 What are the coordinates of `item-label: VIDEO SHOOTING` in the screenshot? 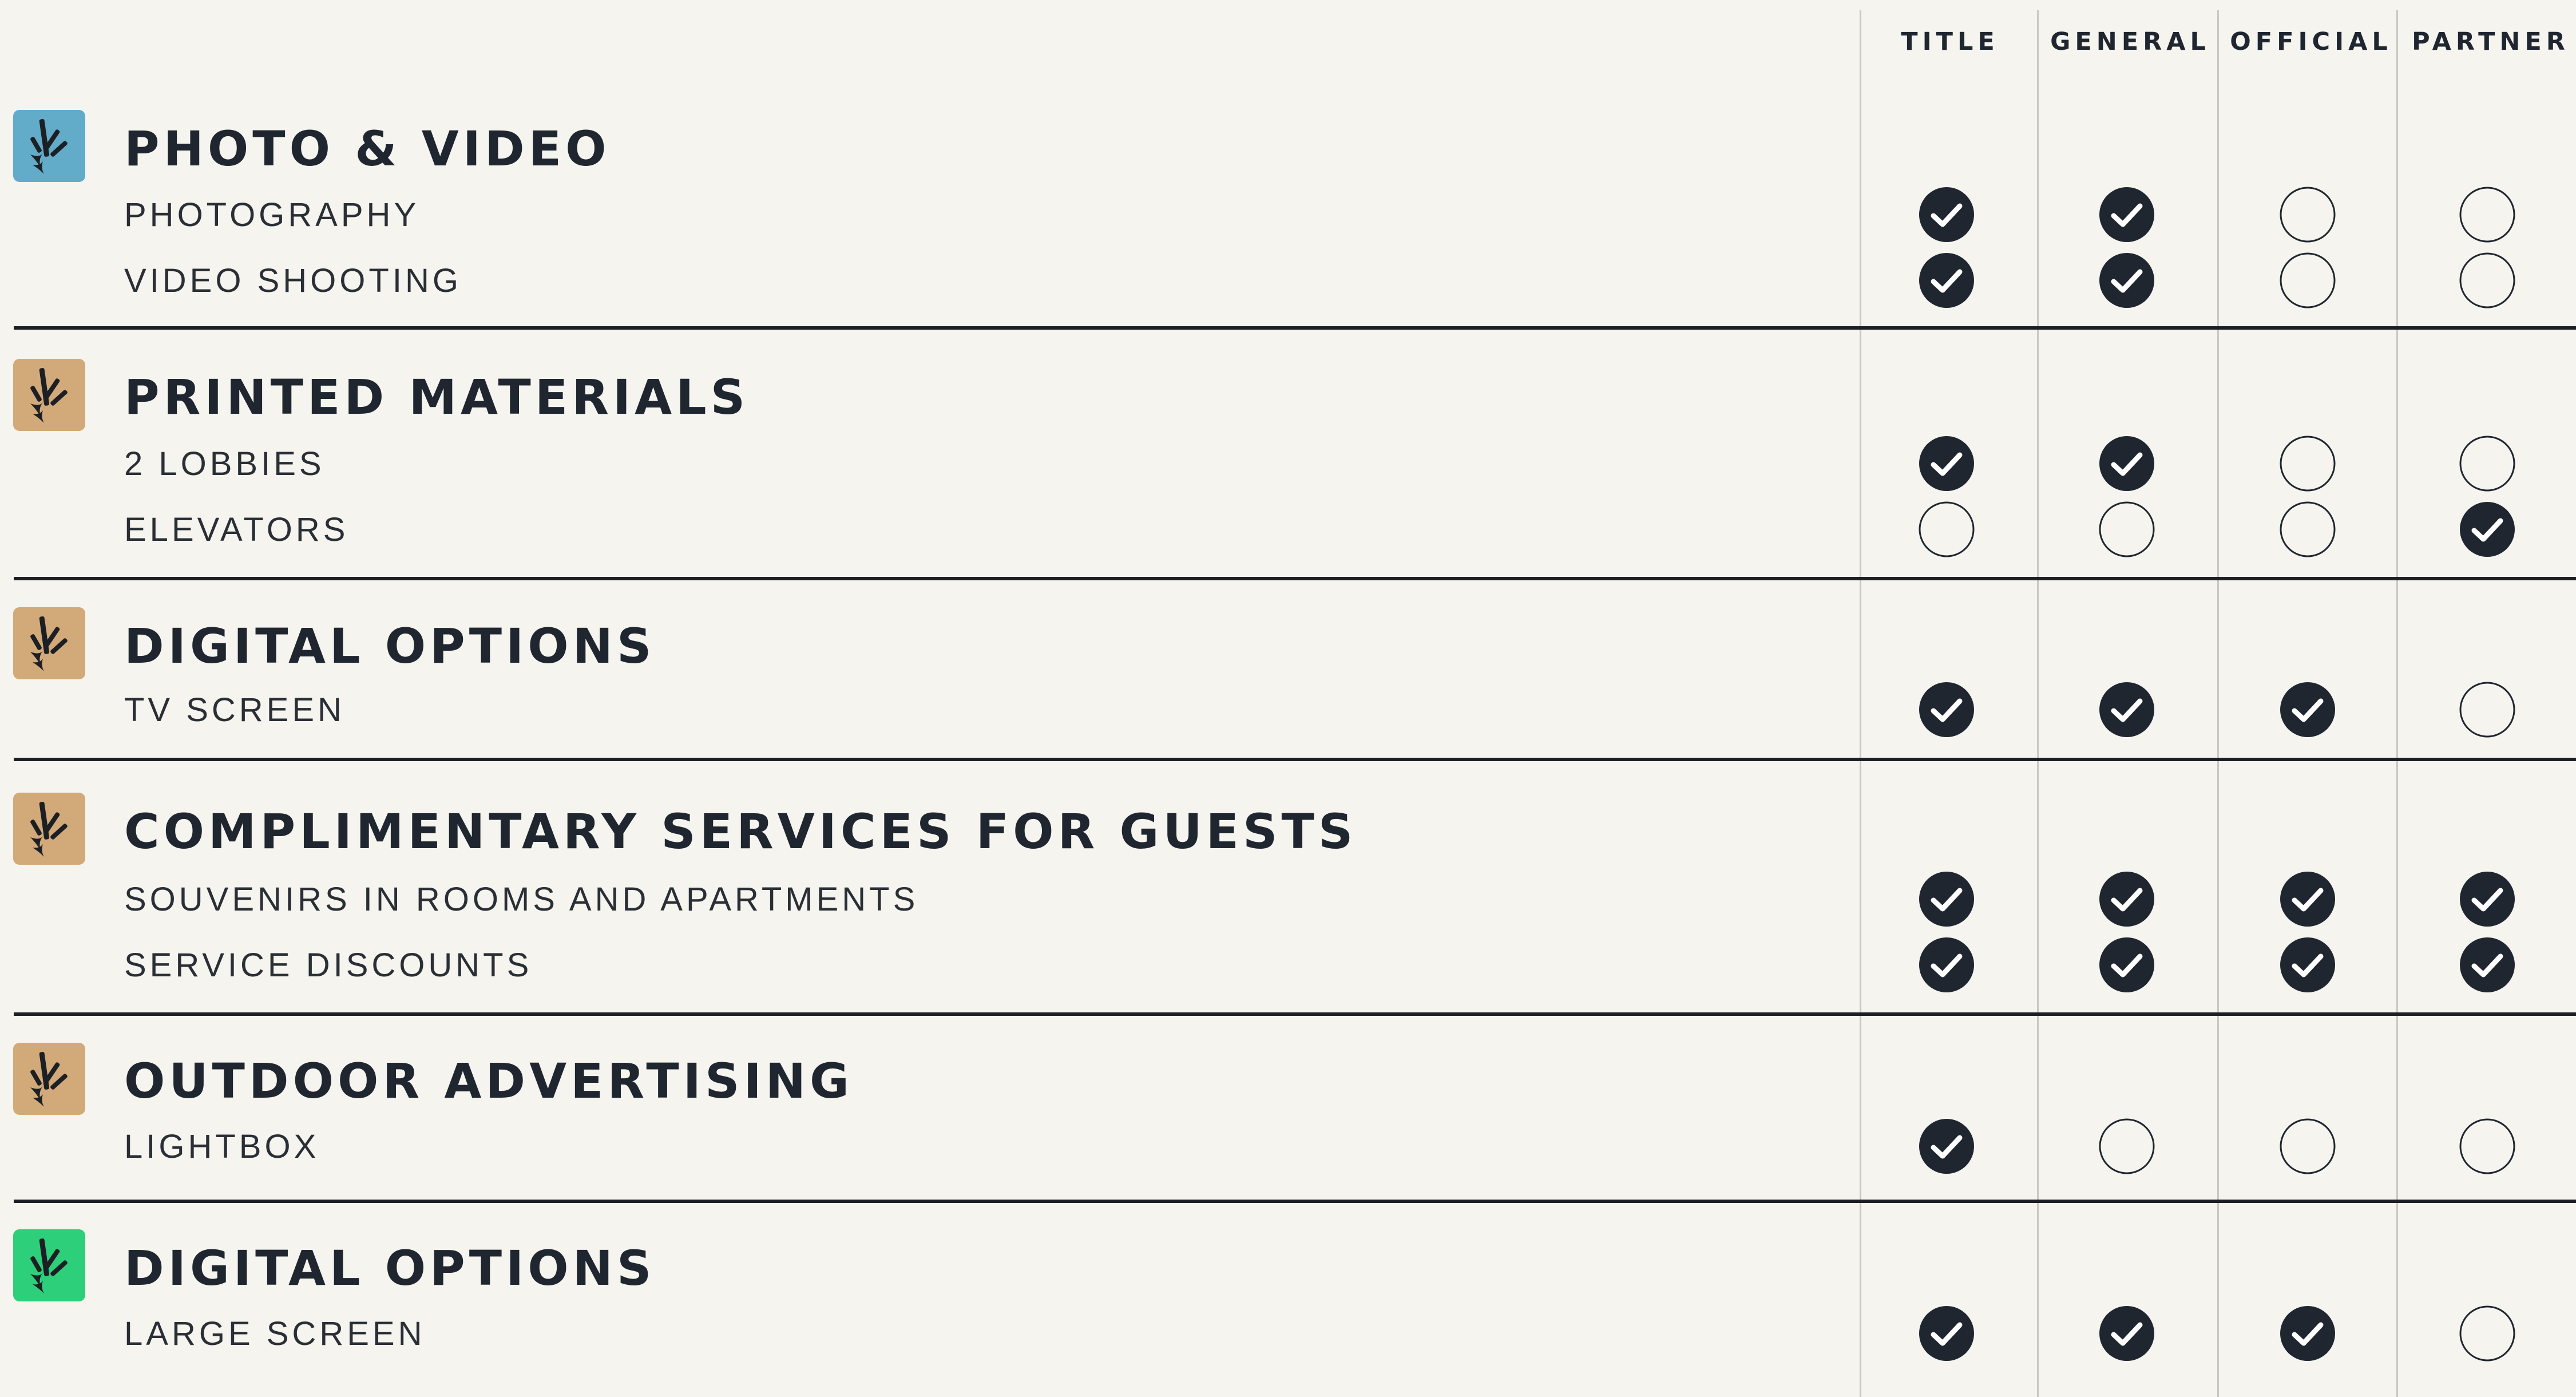 It's located at (293, 280).